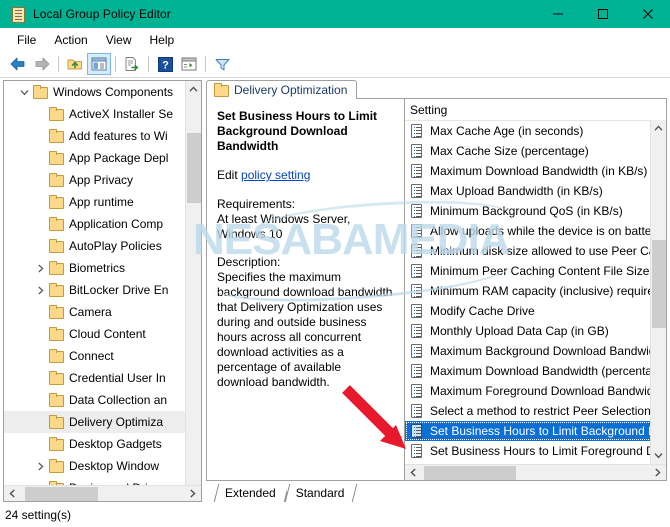 This screenshot has height=527, width=670. I want to click on tree-item-label: Cloud Content, so click(107, 334).